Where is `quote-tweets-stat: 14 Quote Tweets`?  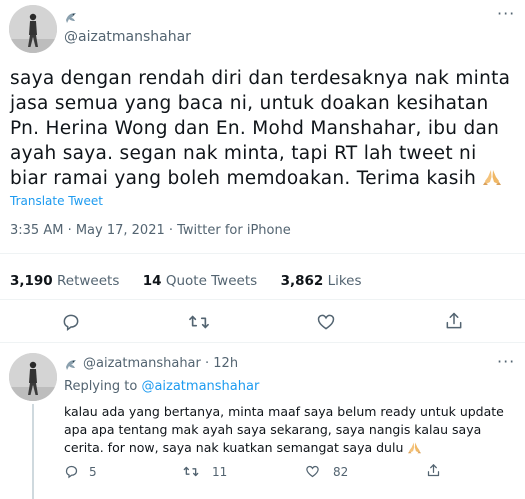 quote-tweets-stat: 14 Quote Tweets is located at coordinates (202, 281).